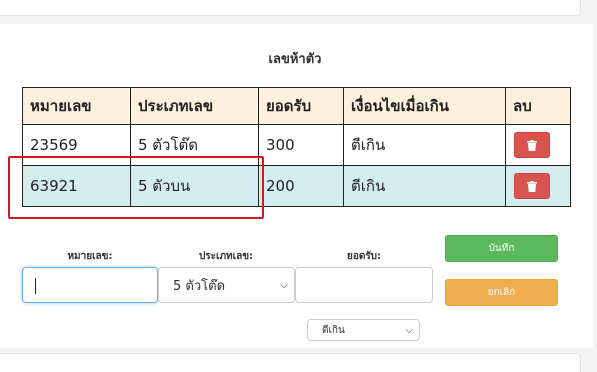 This screenshot has width=597, height=372. Describe the element at coordinates (76, 106) in the screenshot. I see `column-header-number: หมายเลข` at that location.